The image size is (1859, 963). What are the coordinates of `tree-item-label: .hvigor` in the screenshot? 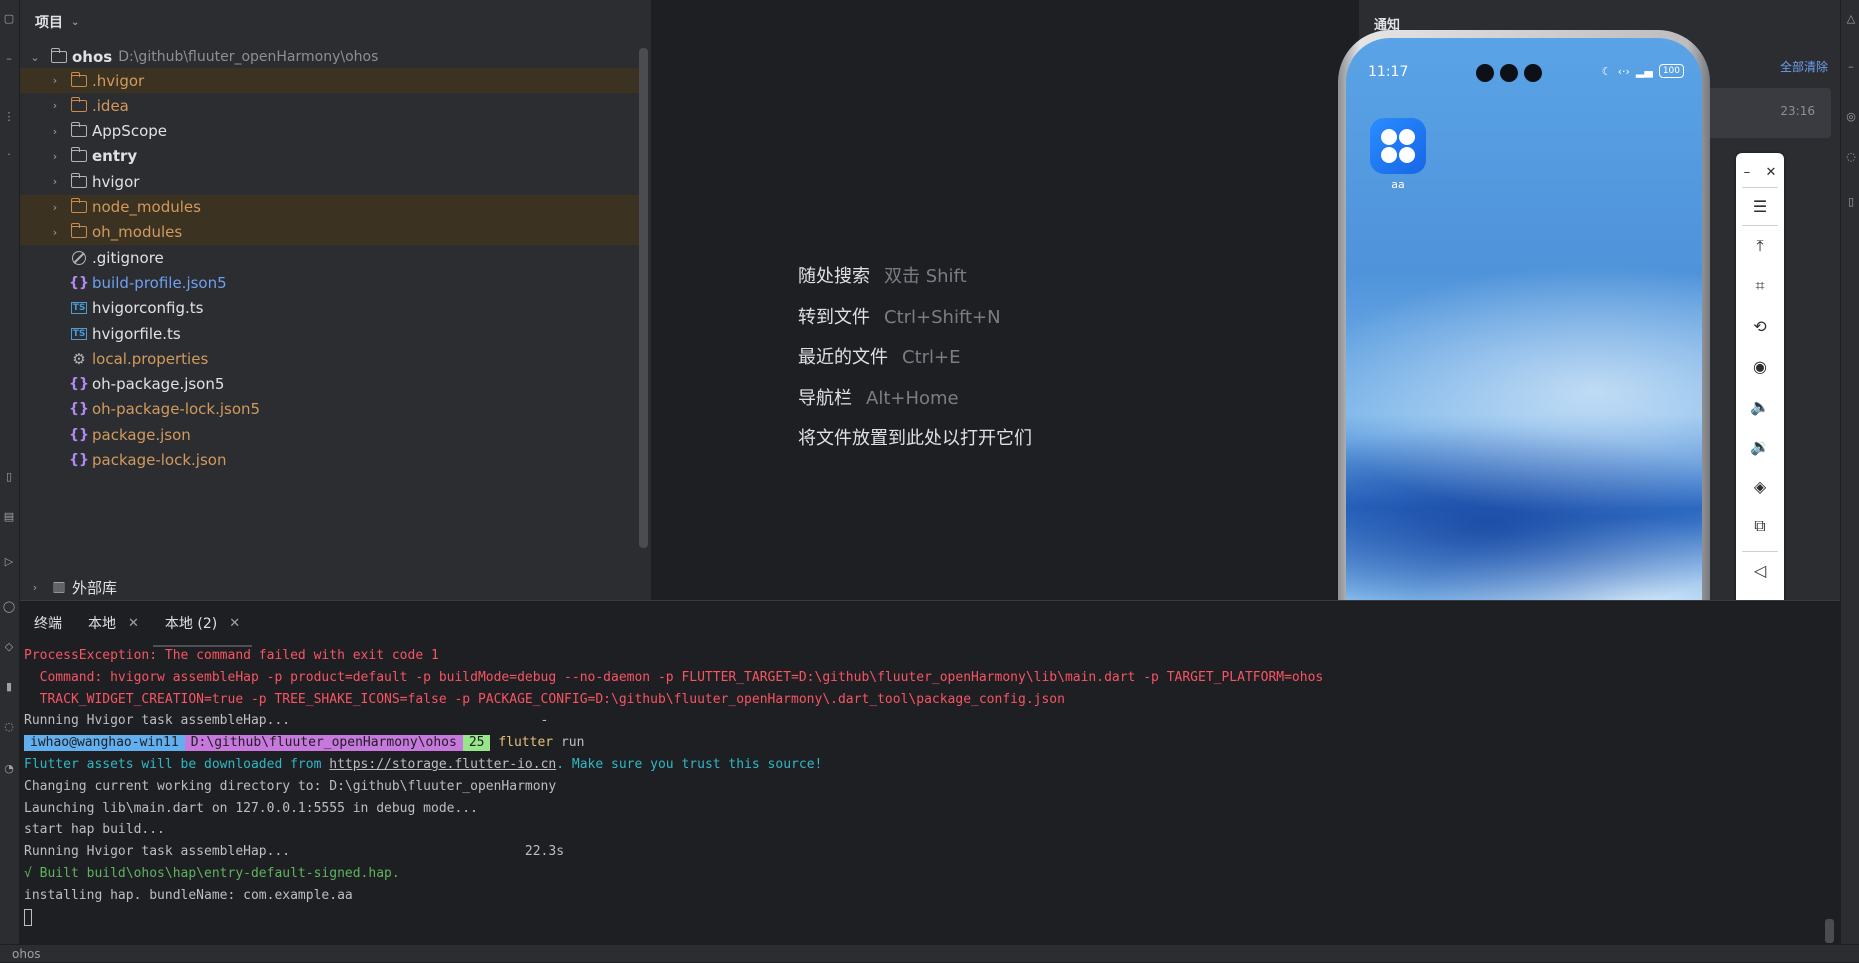 It's located at (118, 80).